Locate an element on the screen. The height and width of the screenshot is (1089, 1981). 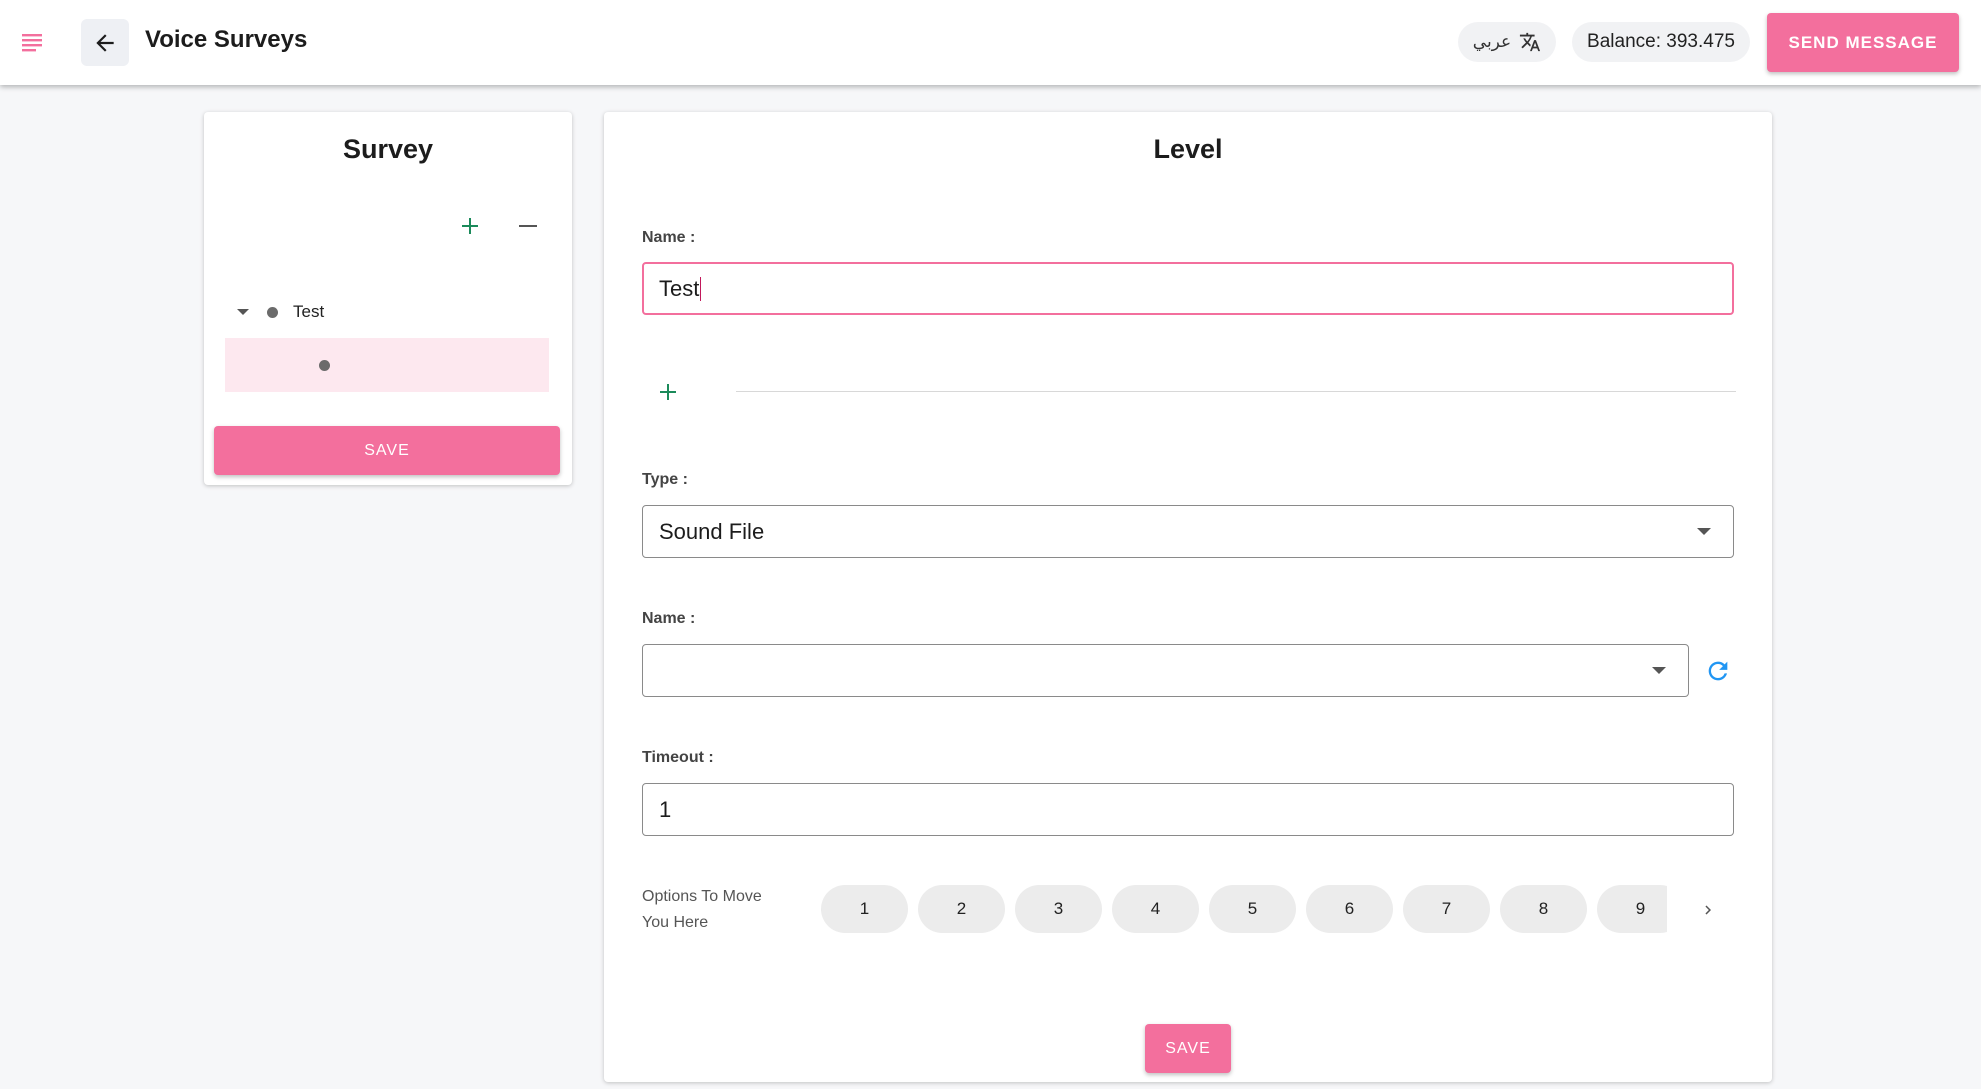
name-input-value: Test is located at coordinates (679, 288).